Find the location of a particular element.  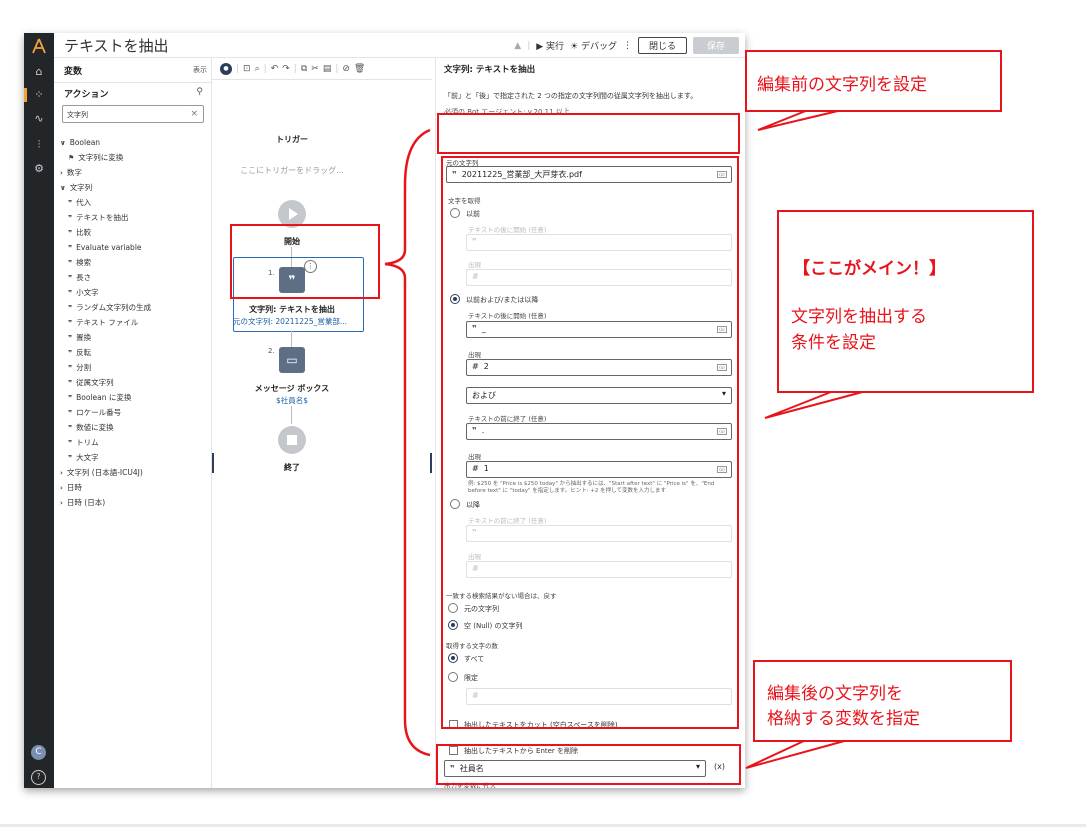

tree-item: ❞ 反転 is located at coordinates (135, 352).